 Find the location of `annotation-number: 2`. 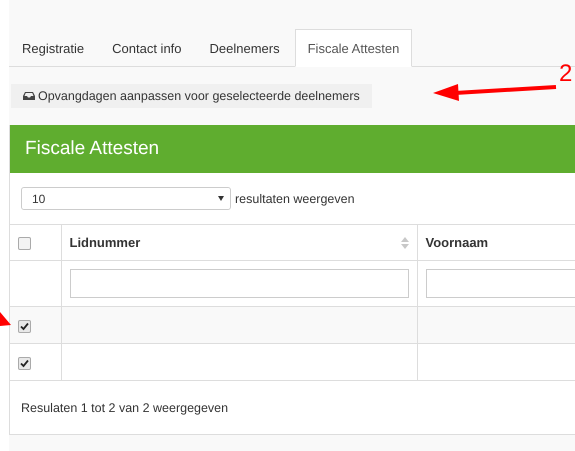

annotation-number: 2 is located at coordinates (565, 74).